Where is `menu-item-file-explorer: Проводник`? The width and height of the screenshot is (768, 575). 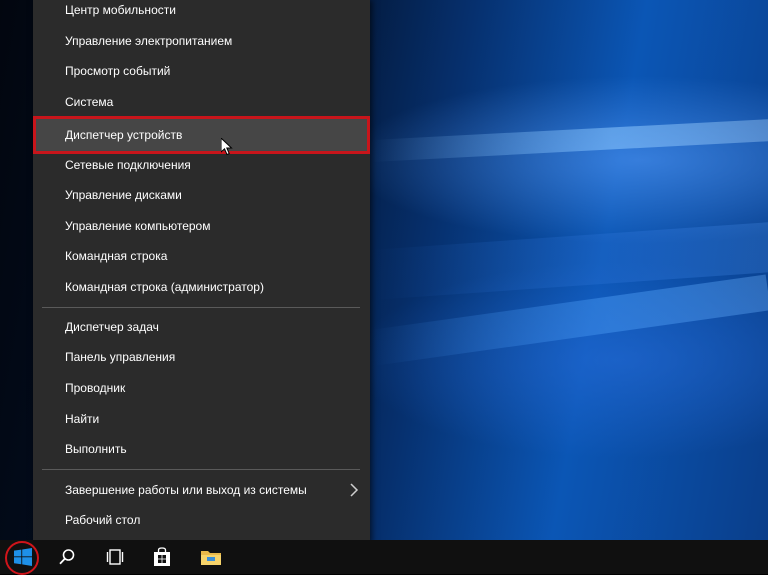
menu-item-file-explorer: Проводник is located at coordinates (201, 388).